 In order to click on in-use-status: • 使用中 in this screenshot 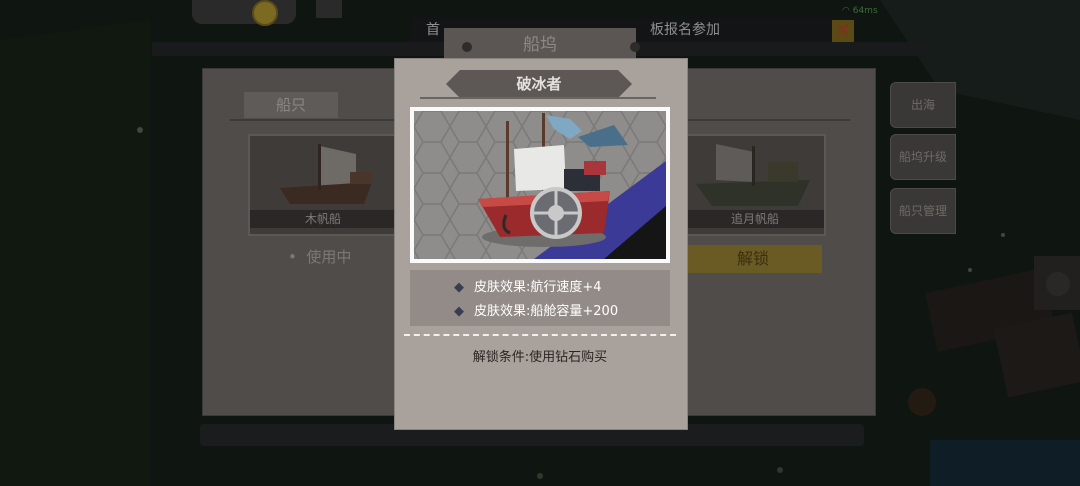, I will do `click(320, 257)`.